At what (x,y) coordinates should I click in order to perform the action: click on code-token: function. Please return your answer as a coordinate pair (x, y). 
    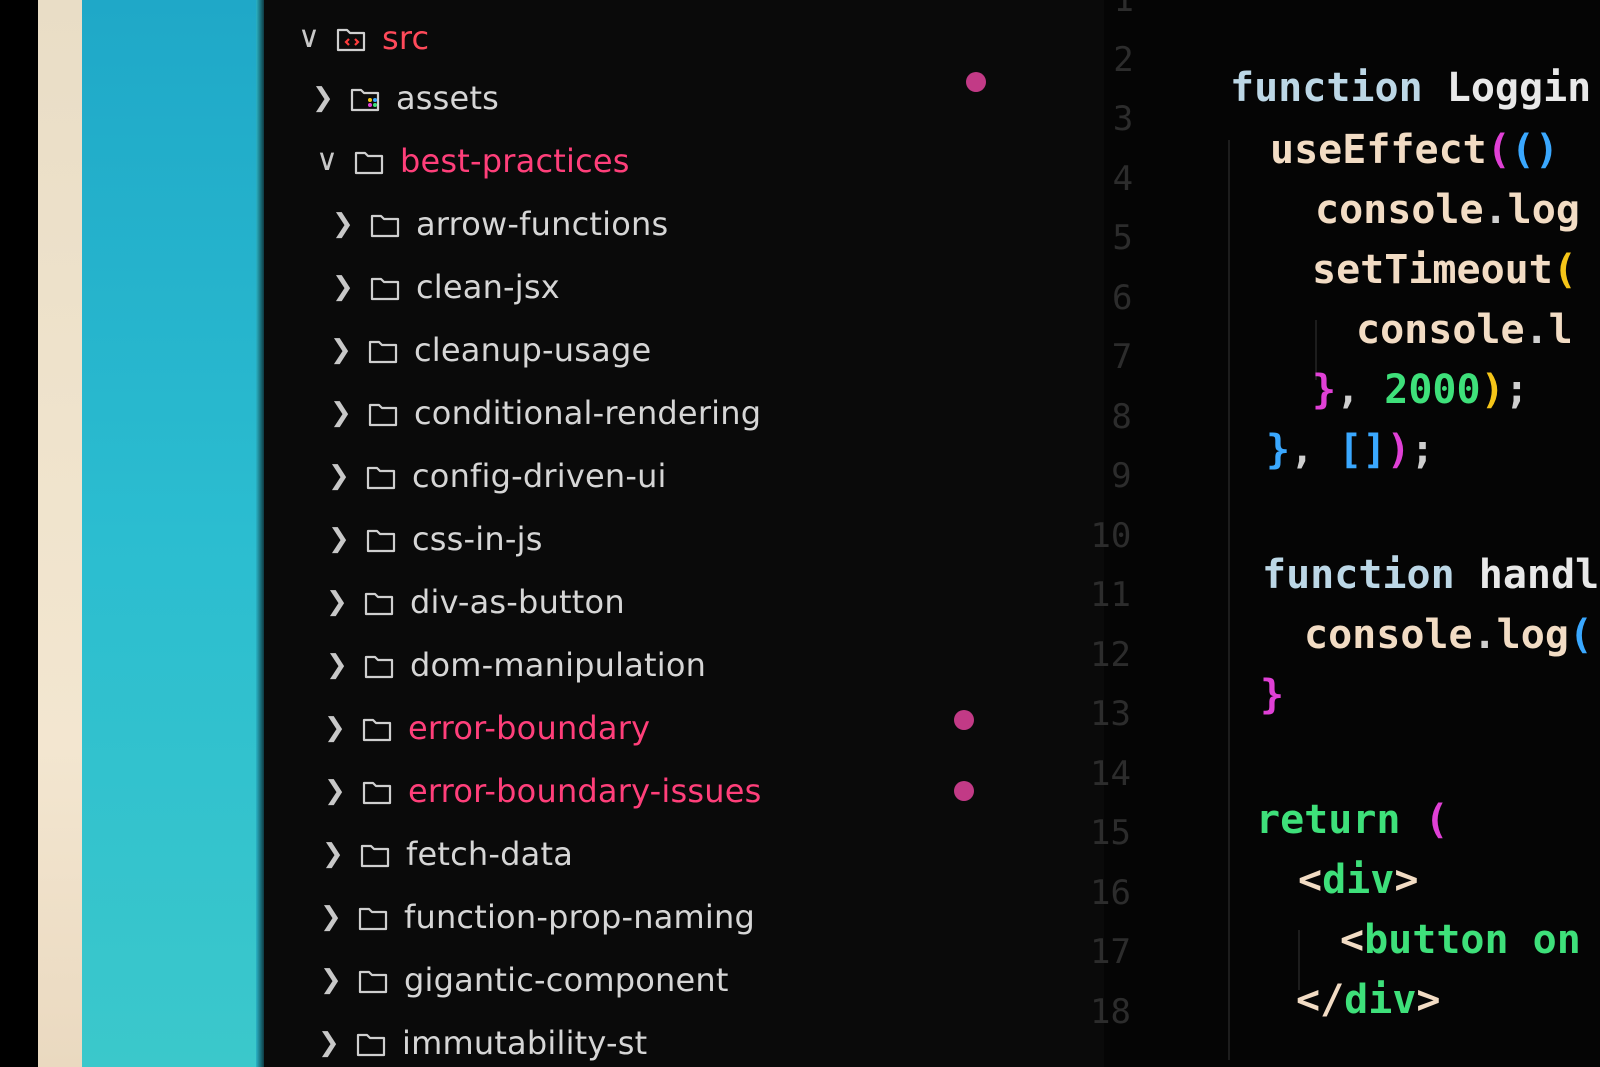
    Looking at the image, I should click on (1370, 575).